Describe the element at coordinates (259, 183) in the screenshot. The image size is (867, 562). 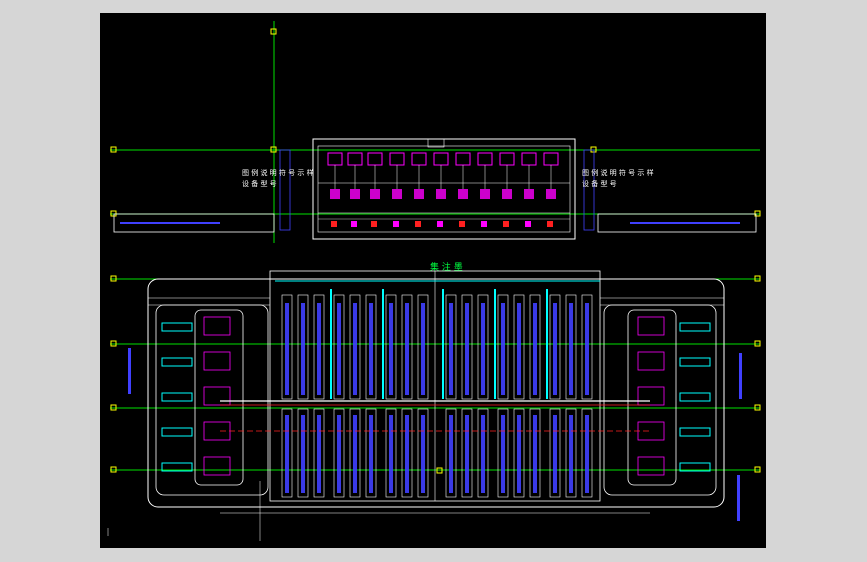
I see `legend-note-left-2: 设 备 型 号` at that location.